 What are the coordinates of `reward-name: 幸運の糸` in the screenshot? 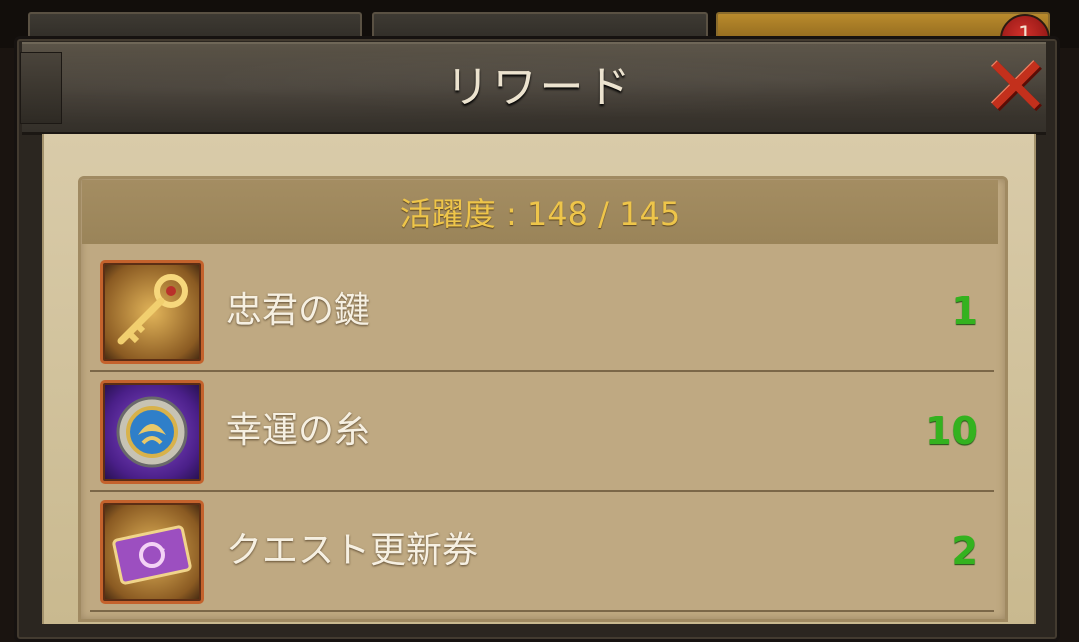 It's located at (298, 430).